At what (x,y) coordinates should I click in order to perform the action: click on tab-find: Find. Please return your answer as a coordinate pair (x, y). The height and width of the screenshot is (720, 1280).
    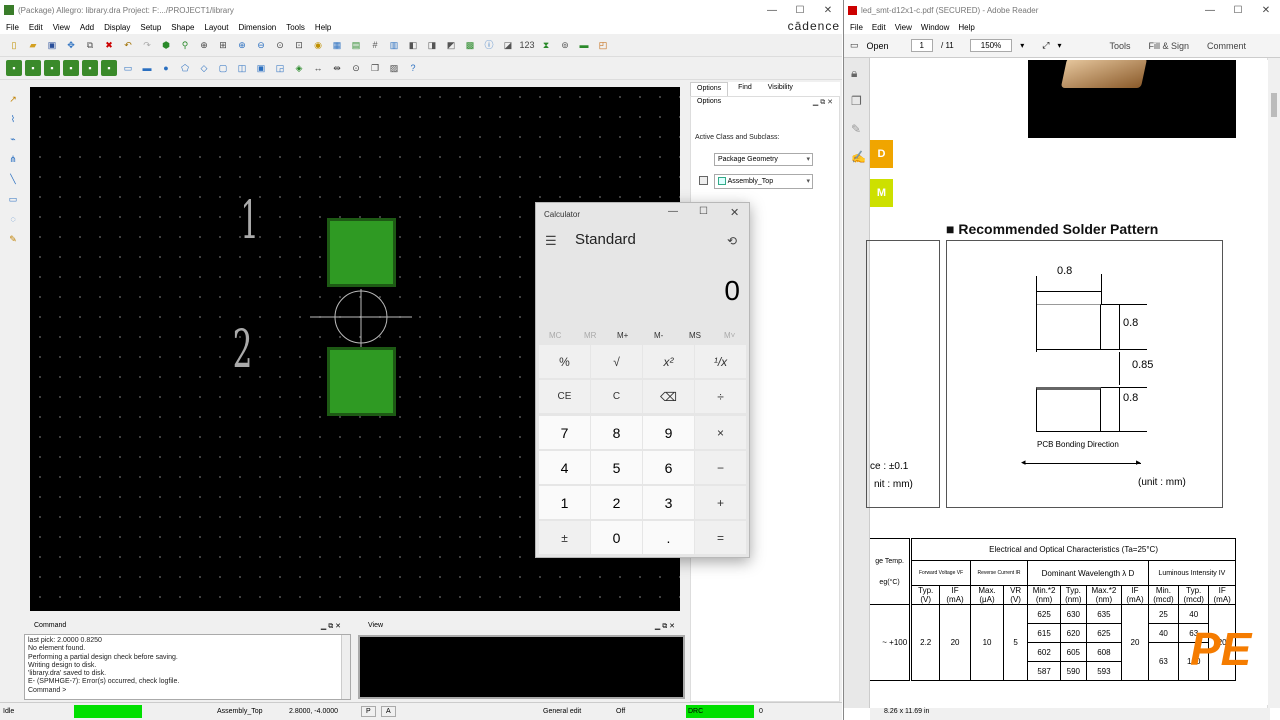
    Looking at the image, I should click on (745, 89).